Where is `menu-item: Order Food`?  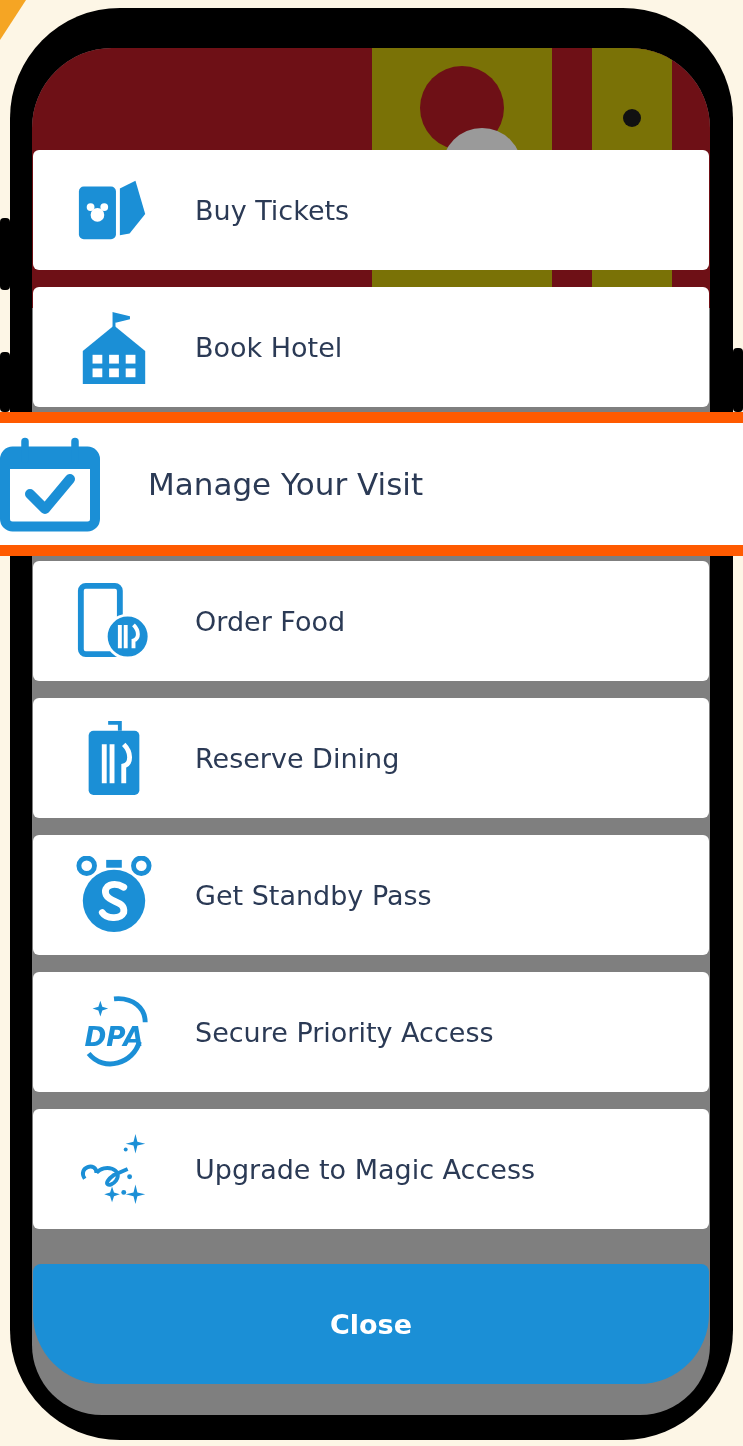
menu-item: Order Food is located at coordinates (371, 621).